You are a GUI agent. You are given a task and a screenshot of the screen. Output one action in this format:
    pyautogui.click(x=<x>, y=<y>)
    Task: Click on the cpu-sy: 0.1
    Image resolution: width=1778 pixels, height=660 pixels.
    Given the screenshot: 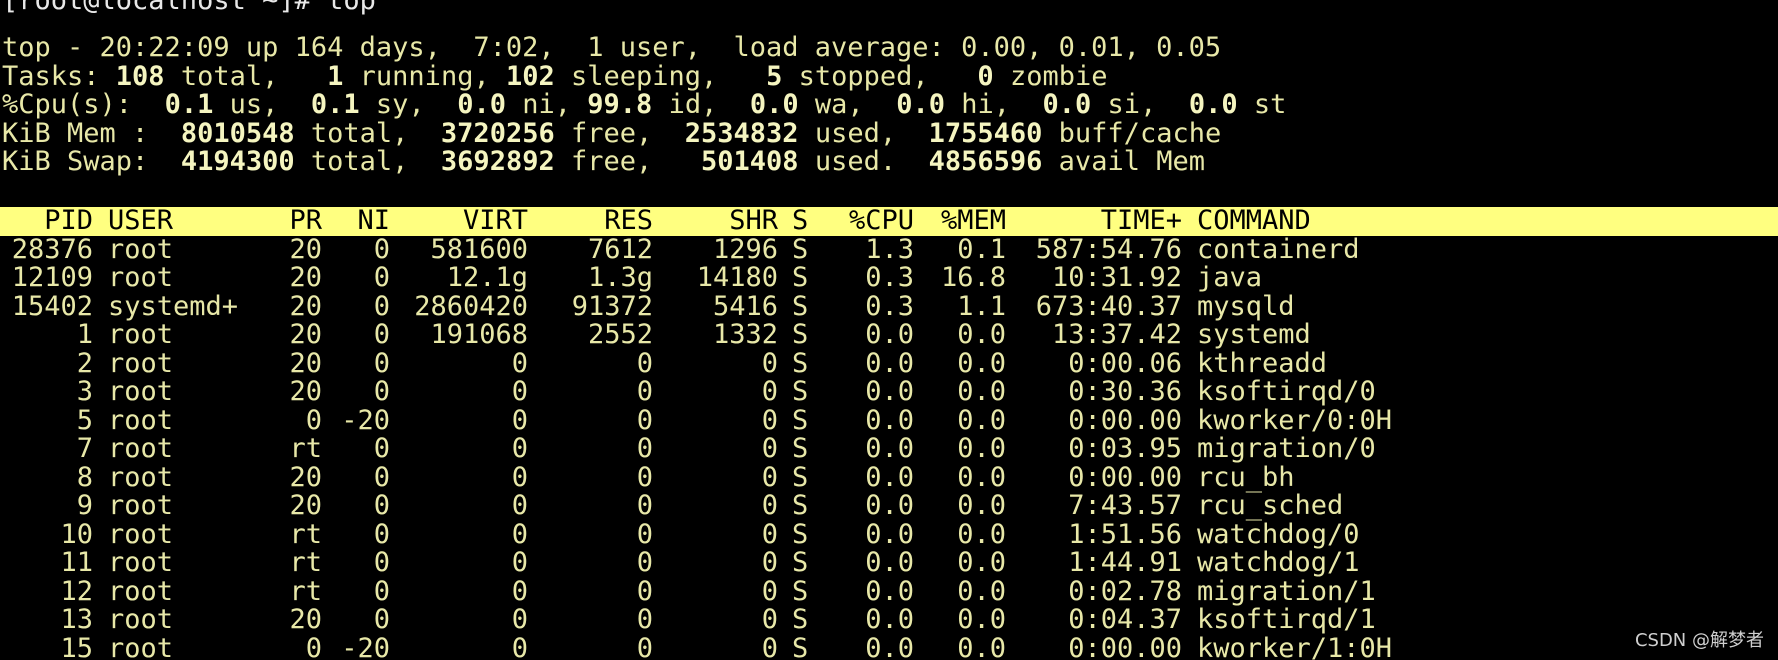 What is the action you would take?
    pyautogui.click(x=335, y=104)
    